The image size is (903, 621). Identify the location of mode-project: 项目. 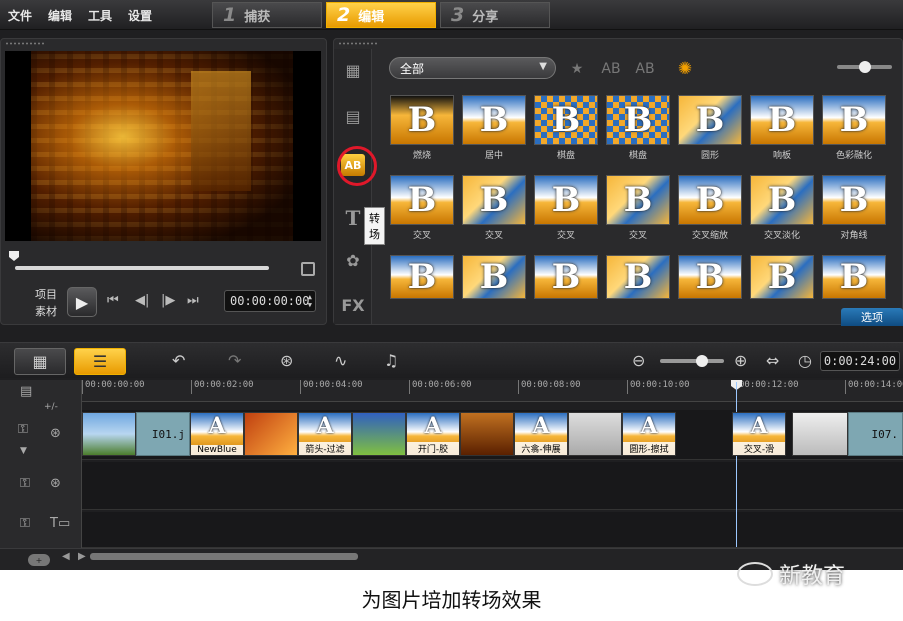
(46, 294).